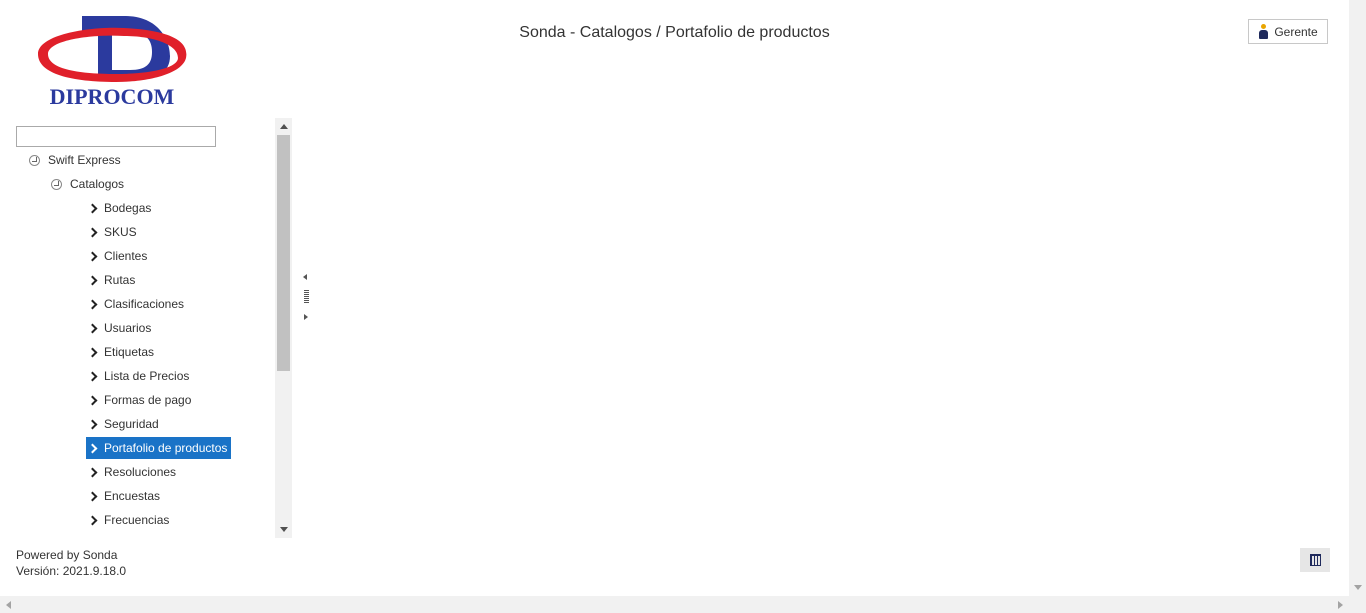  What do you see at coordinates (1357, 298) in the screenshot?
I see `window-vertical-scrollbar` at bounding box center [1357, 298].